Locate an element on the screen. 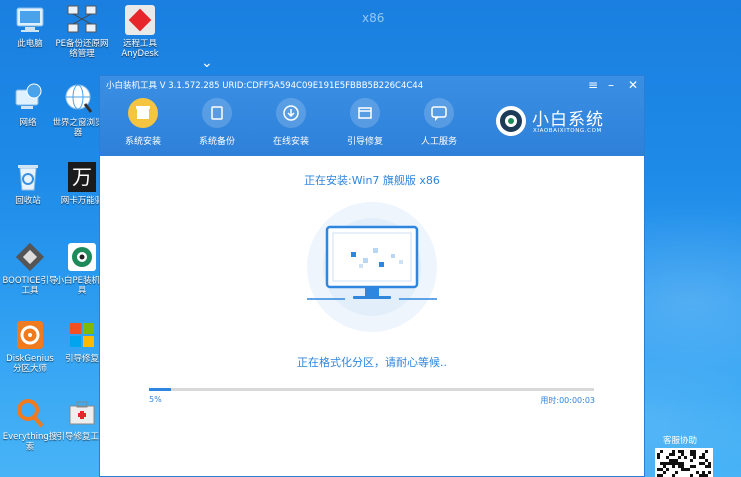 Image resolution: width=741 pixels, height=477 pixels. tab-label: 在线安装 is located at coordinates (290, 142).